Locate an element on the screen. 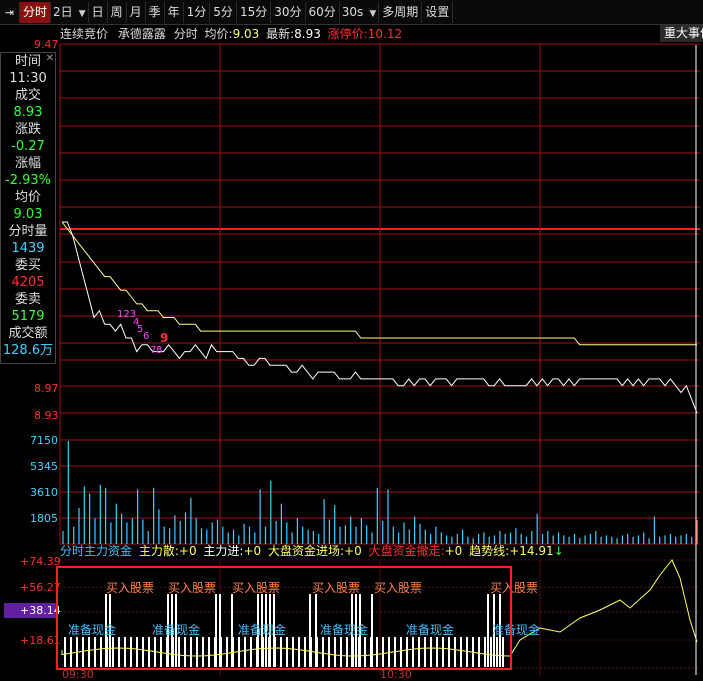 The width and height of the screenshot is (703, 681). main-in-value: +0 is located at coordinates (252, 551).